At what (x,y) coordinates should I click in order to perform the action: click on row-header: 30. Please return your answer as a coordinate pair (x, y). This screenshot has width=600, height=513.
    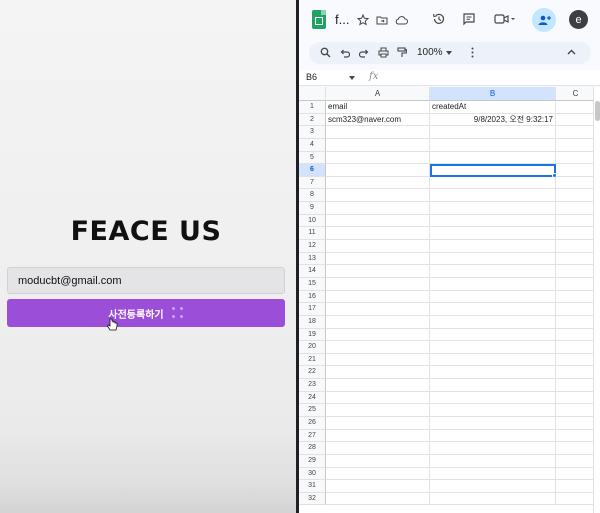
    Looking at the image, I should click on (312, 474).